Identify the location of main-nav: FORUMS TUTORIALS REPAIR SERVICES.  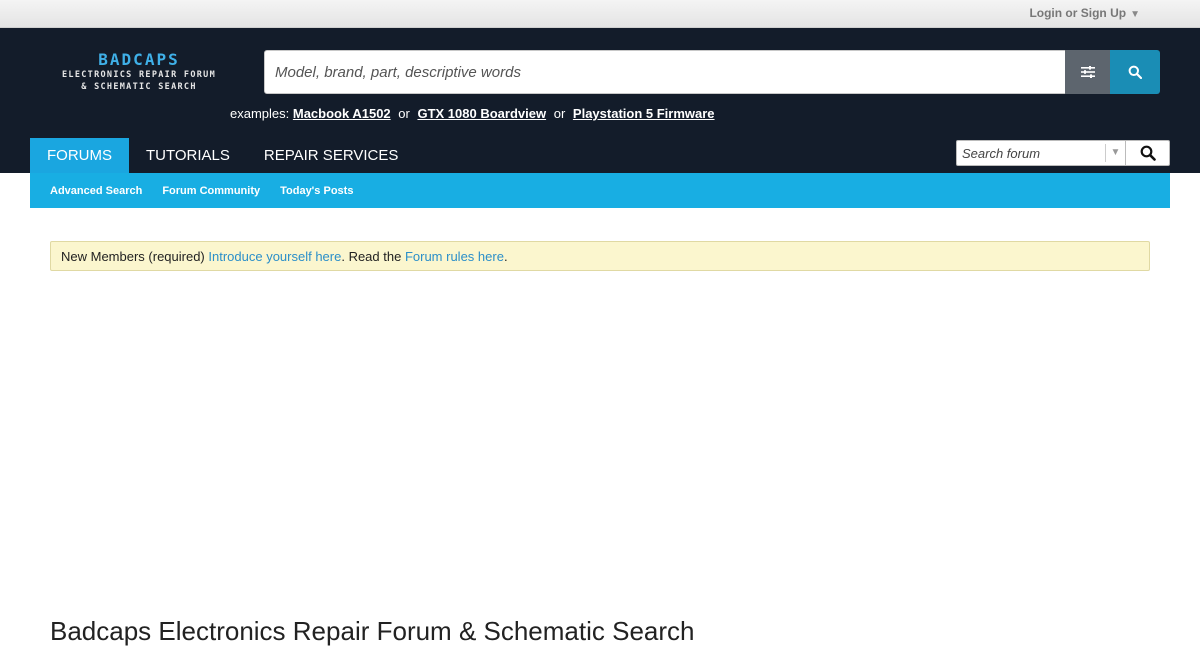
(222, 155).